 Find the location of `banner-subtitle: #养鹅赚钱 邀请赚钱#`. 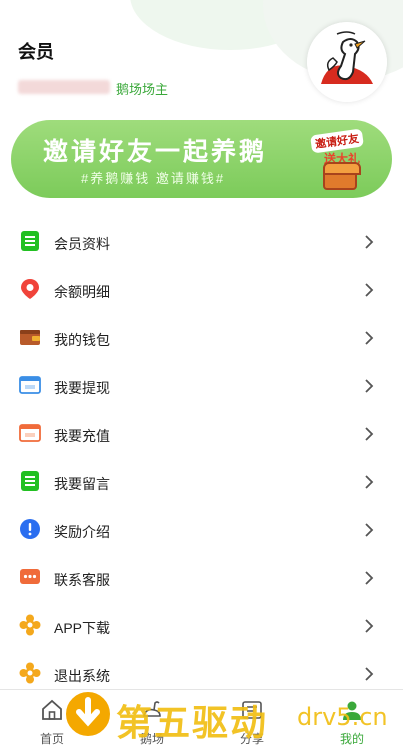

banner-subtitle: #养鹅赚钱 邀请赚钱# is located at coordinates (153, 178).